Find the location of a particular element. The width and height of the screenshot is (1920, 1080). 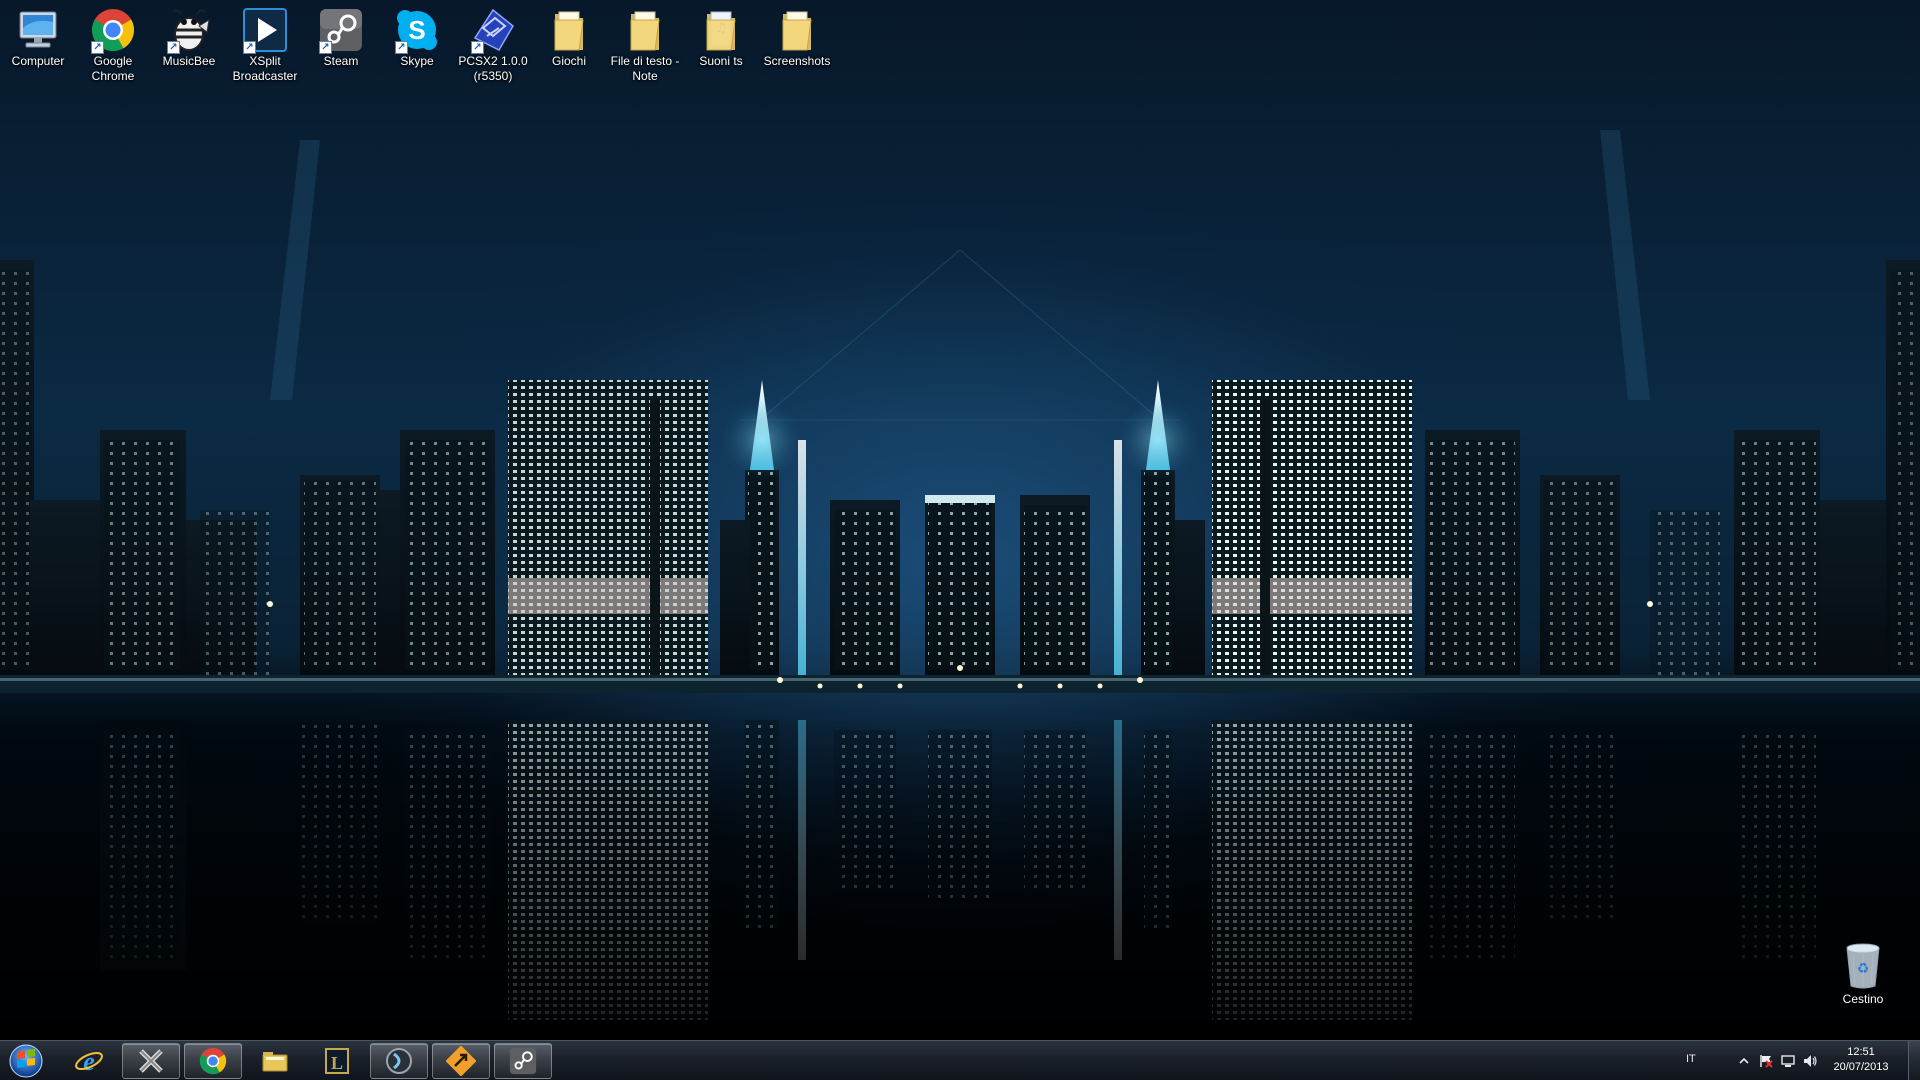

folder-explorer-icon is located at coordinates (275, 1062).